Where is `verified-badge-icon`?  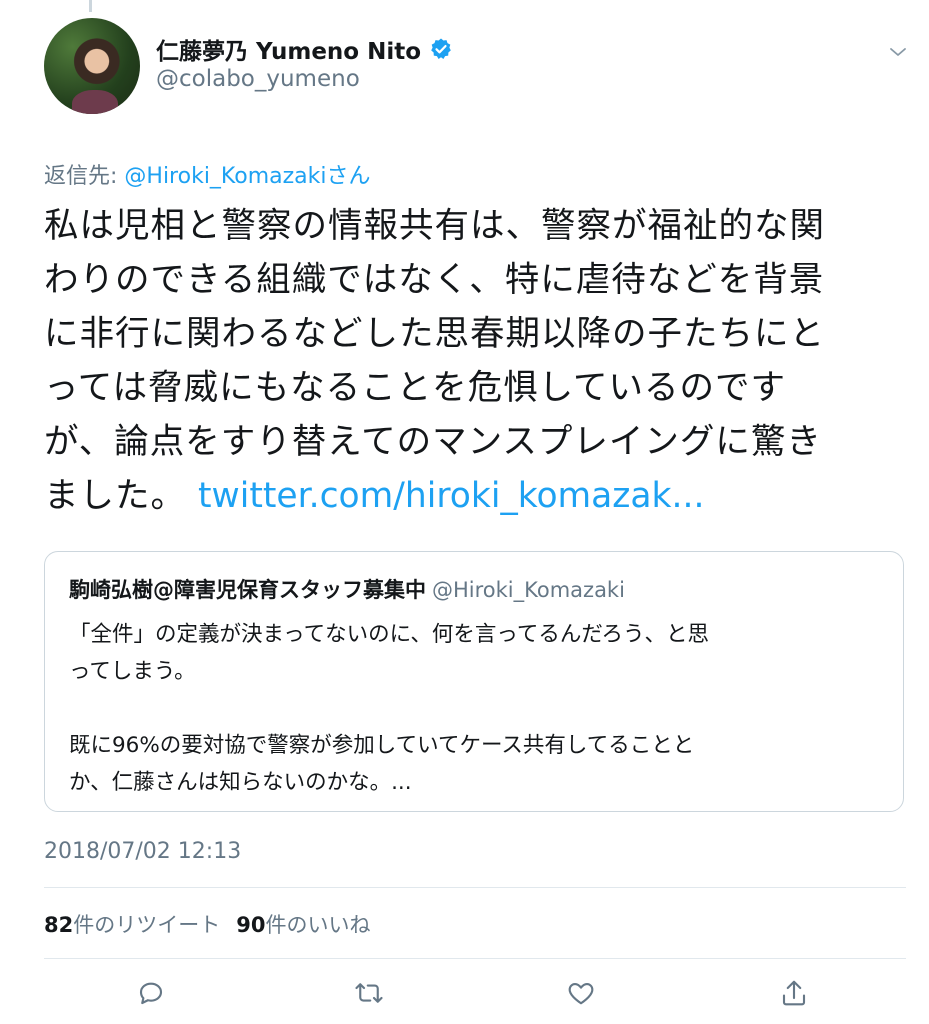 verified-badge-icon is located at coordinates (441, 48).